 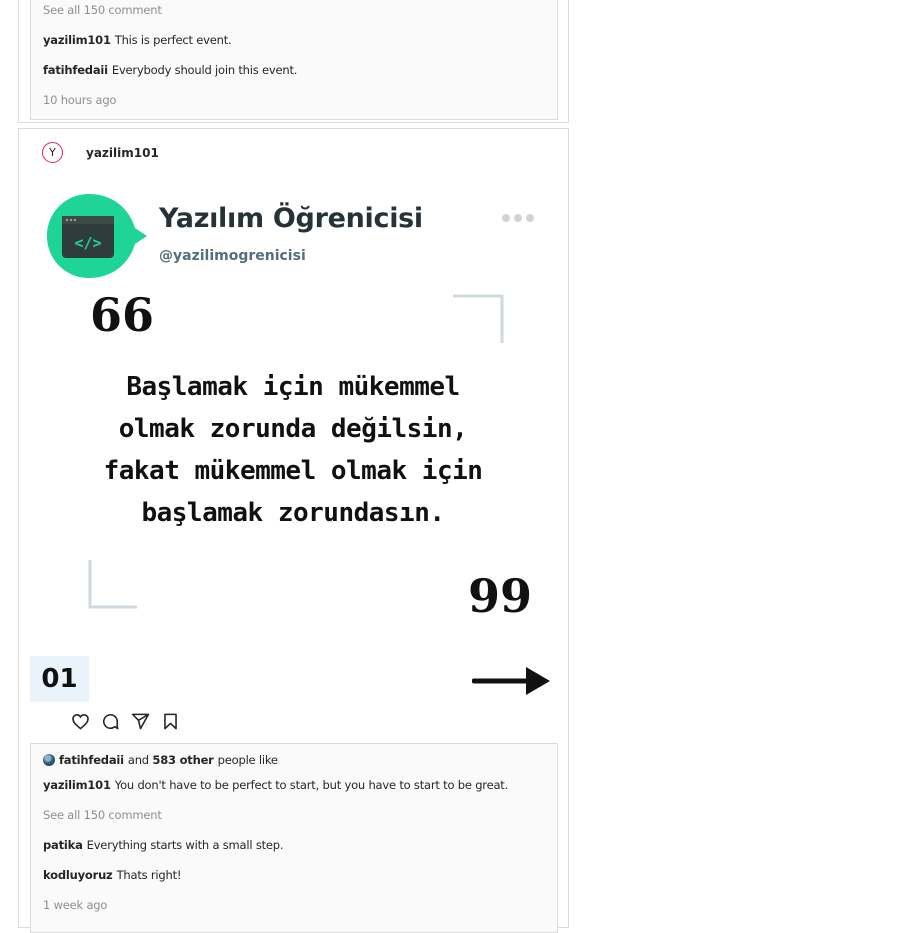 What do you see at coordinates (182, 760) in the screenshot?
I see `likes-count-link: 583 other` at bounding box center [182, 760].